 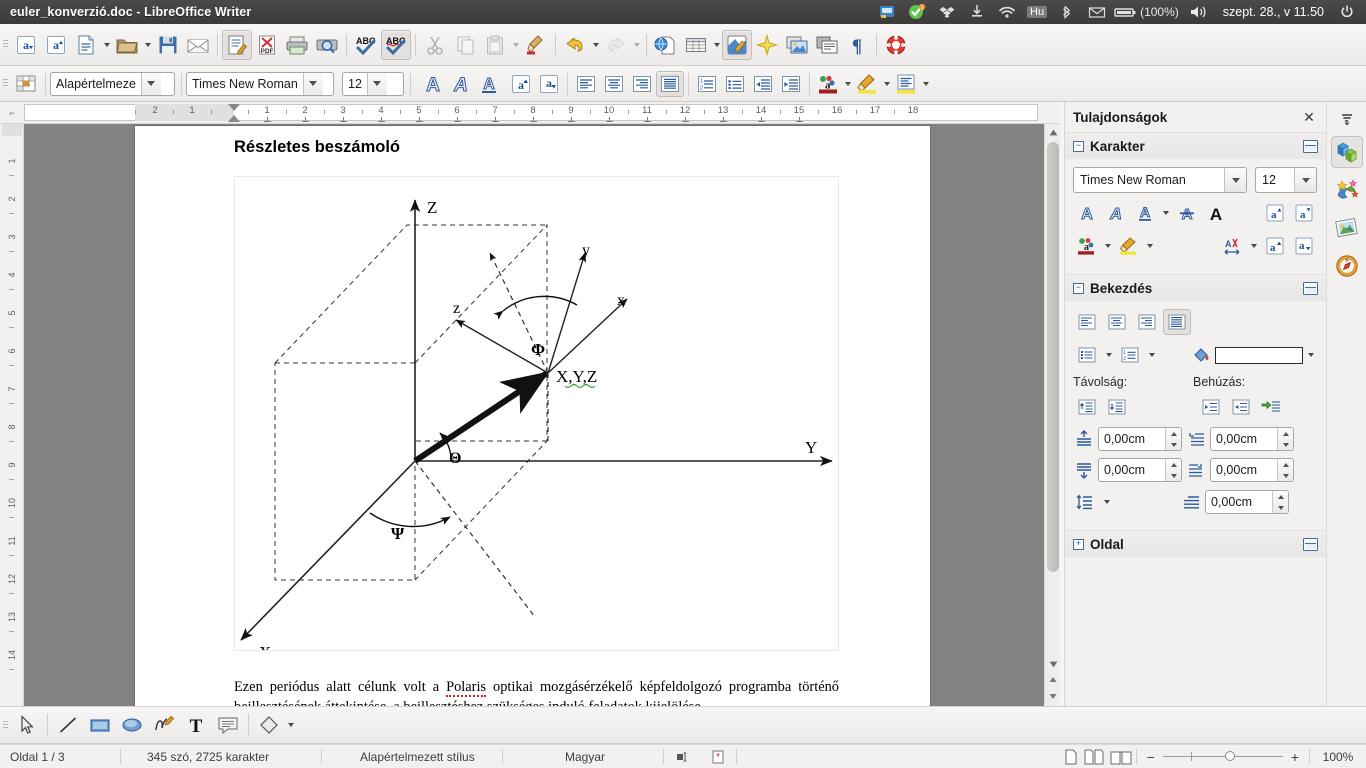 What do you see at coordinates (1200, 12) in the screenshot?
I see `volume-icon` at bounding box center [1200, 12].